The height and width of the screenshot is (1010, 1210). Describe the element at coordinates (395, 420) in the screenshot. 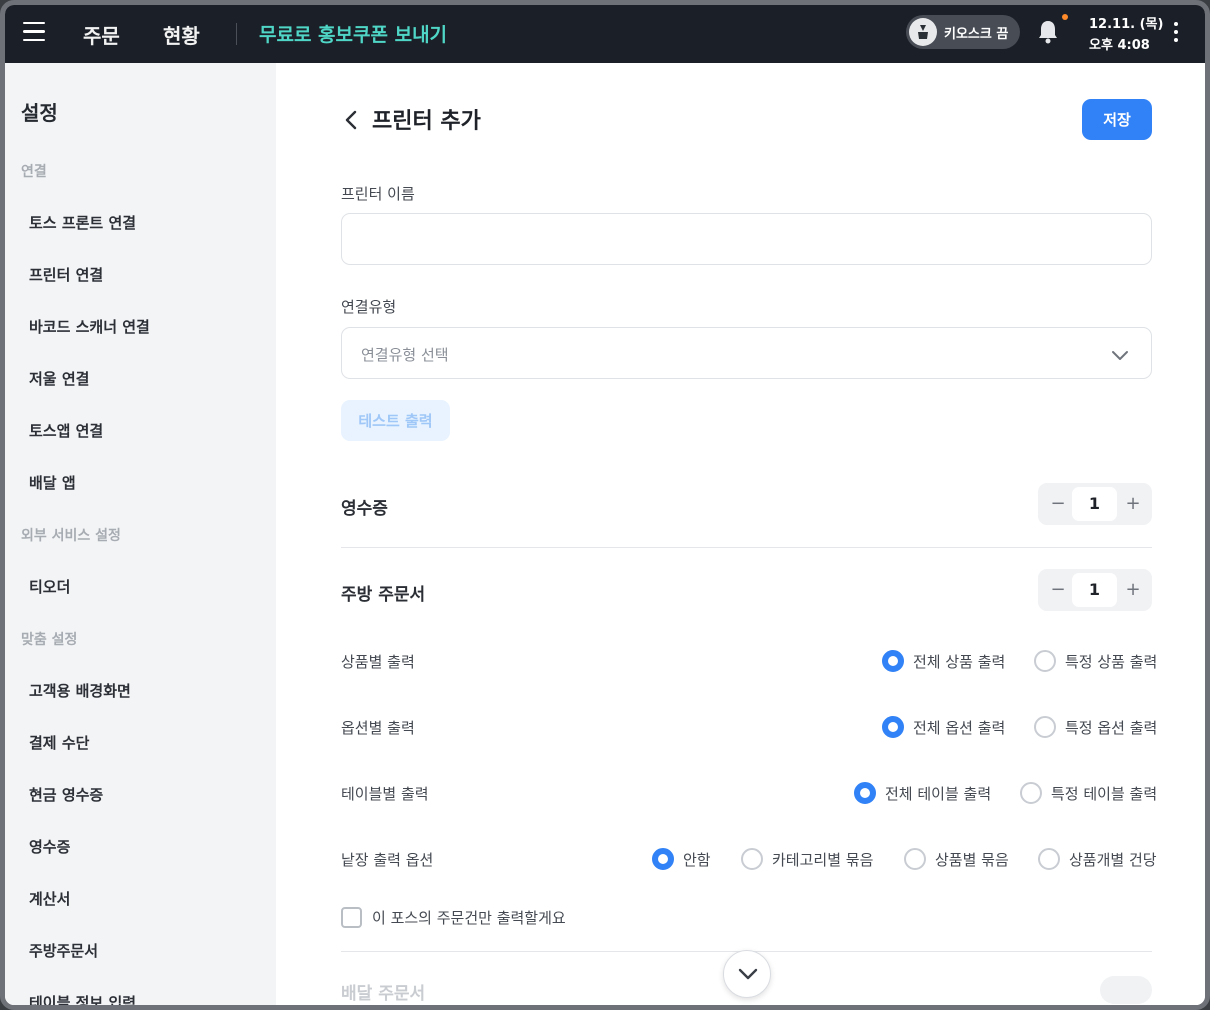

I see `test-print-button: 테스트 출력` at that location.